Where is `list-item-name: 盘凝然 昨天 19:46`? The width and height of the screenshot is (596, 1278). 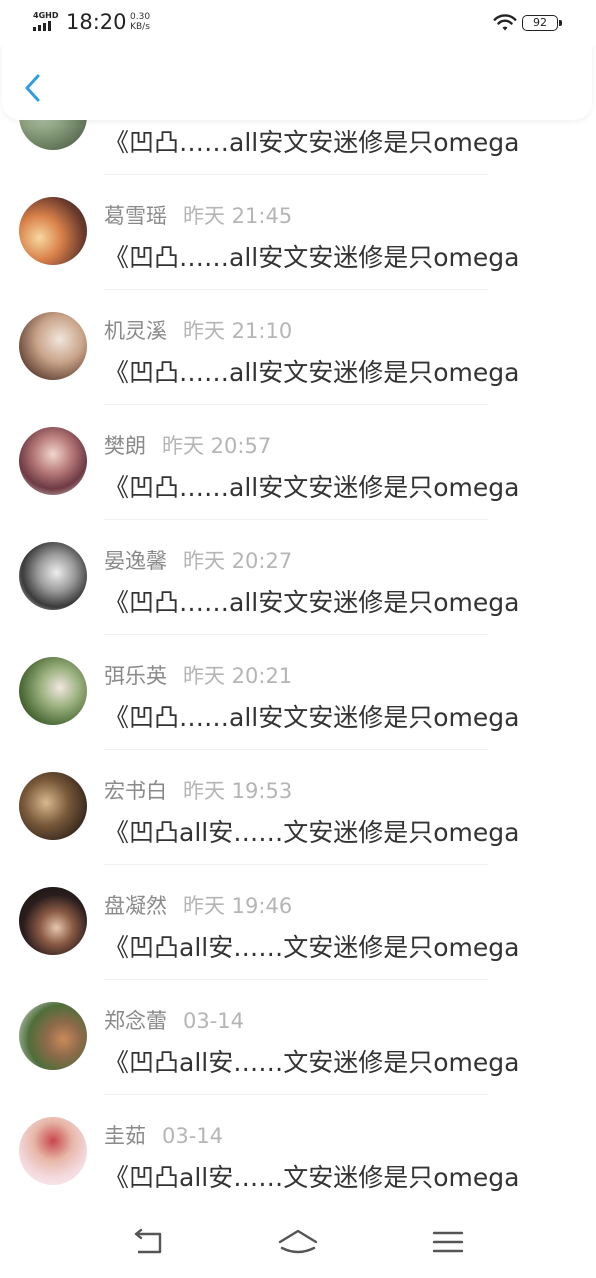
list-item-name: 盘凝然 昨天 19:46 is located at coordinates (198, 905).